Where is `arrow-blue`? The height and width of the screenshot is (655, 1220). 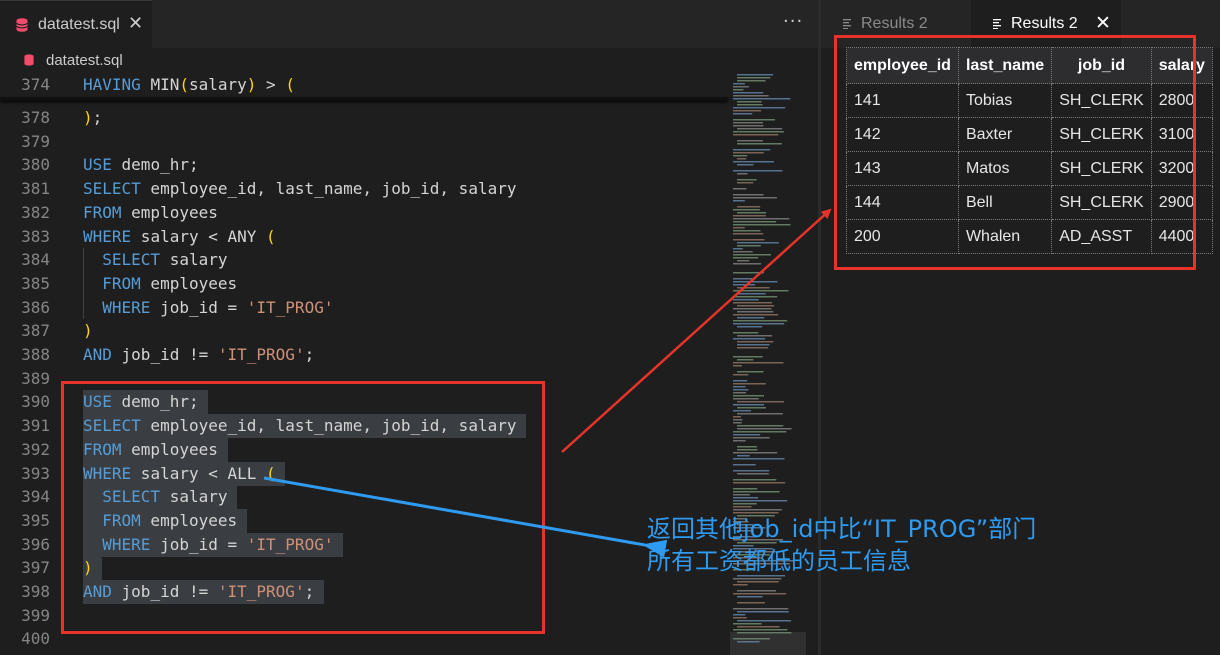
arrow-blue is located at coordinates (465, 517).